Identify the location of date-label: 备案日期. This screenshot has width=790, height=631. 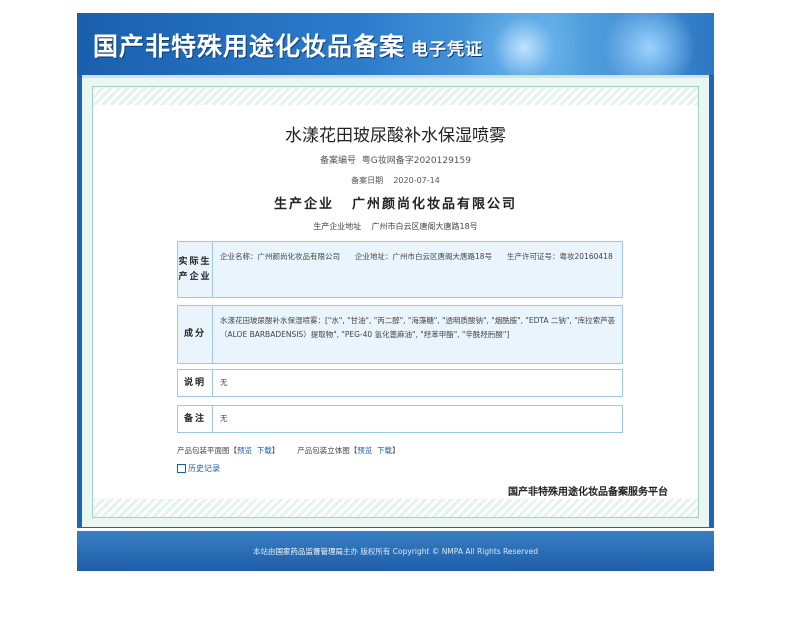
(367, 180).